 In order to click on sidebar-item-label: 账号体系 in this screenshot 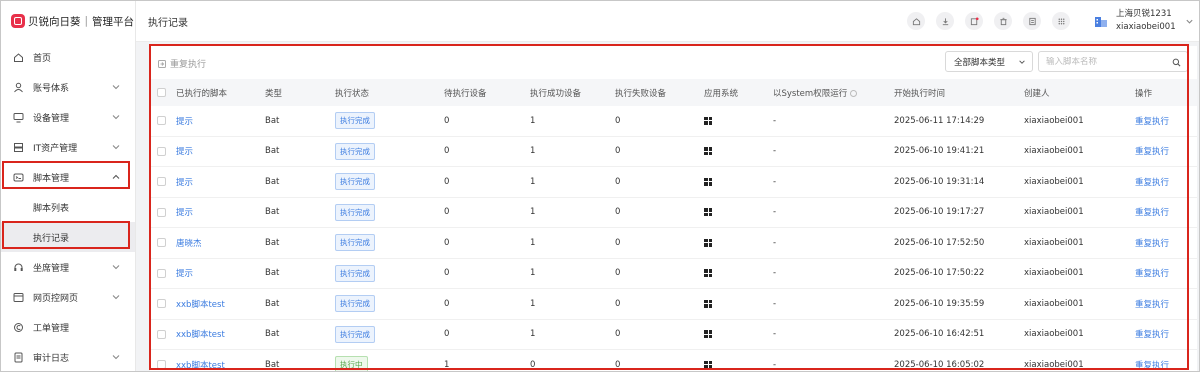, I will do `click(51, 88)`.